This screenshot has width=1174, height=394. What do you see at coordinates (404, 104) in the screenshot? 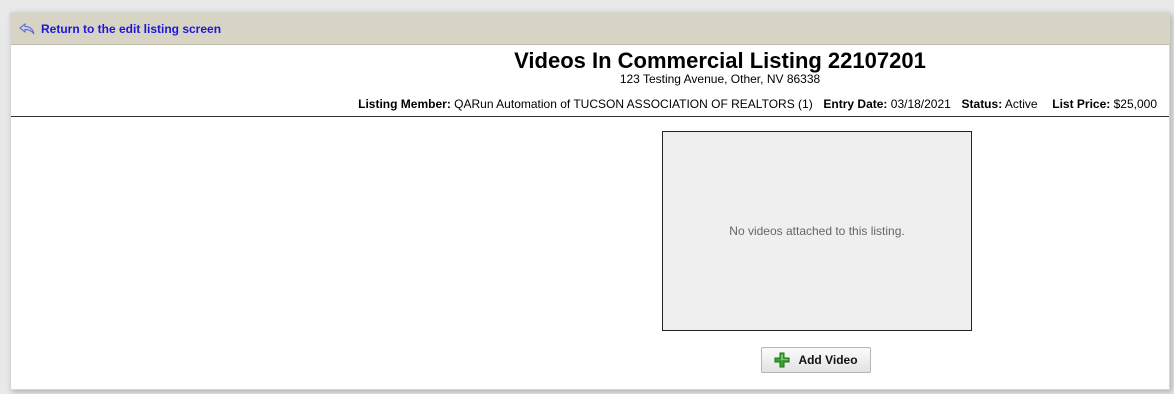
I see `listing-member-label: Listing Member:` at bounding box center [404, 104].